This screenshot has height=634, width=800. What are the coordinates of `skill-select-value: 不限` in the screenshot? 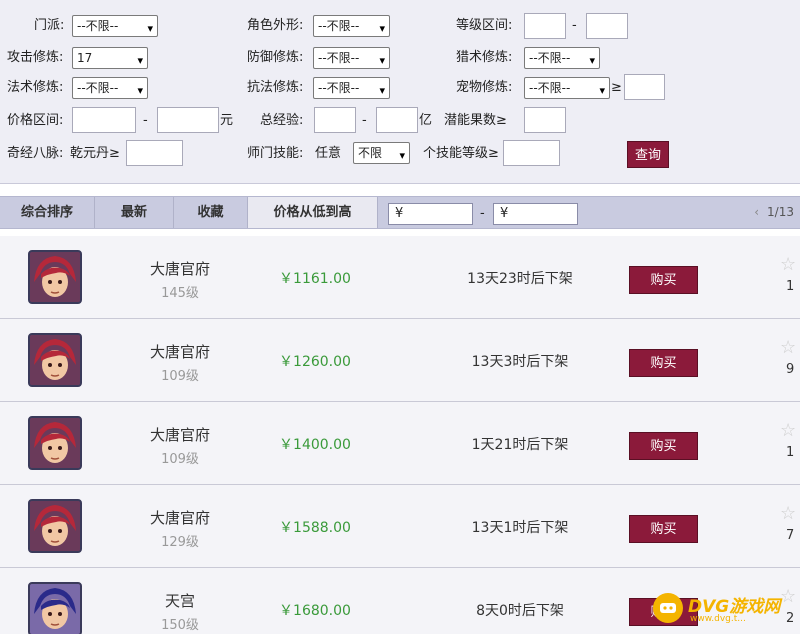 It's located at (370, 153).